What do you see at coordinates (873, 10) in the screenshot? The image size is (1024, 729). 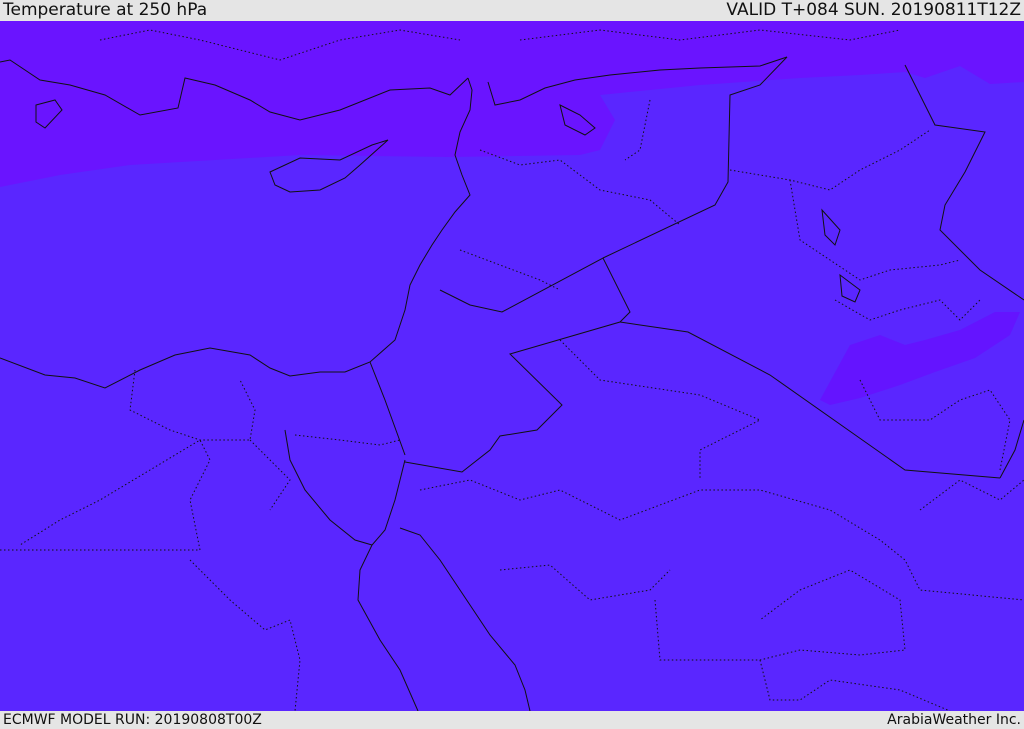 I see `valid-time: VALID T+084 SUN. 20190811T12Z` at bounding box center [873, 10].